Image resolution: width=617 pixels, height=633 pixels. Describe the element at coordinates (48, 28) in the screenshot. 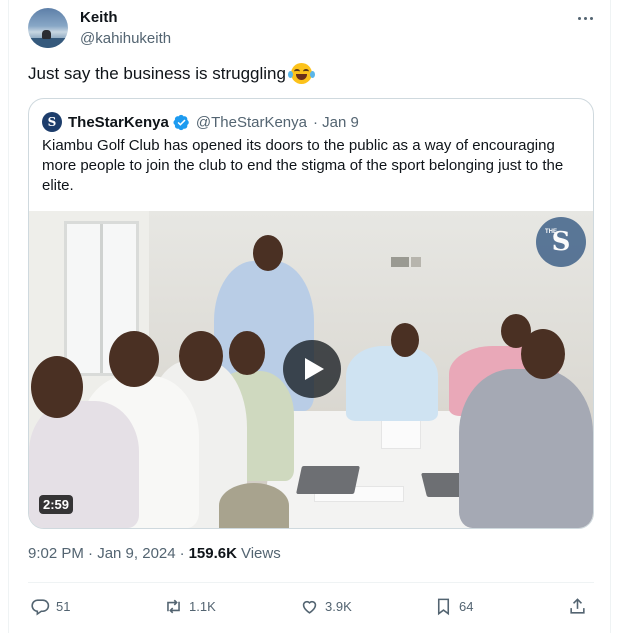

I see `author-avatar` at that location.